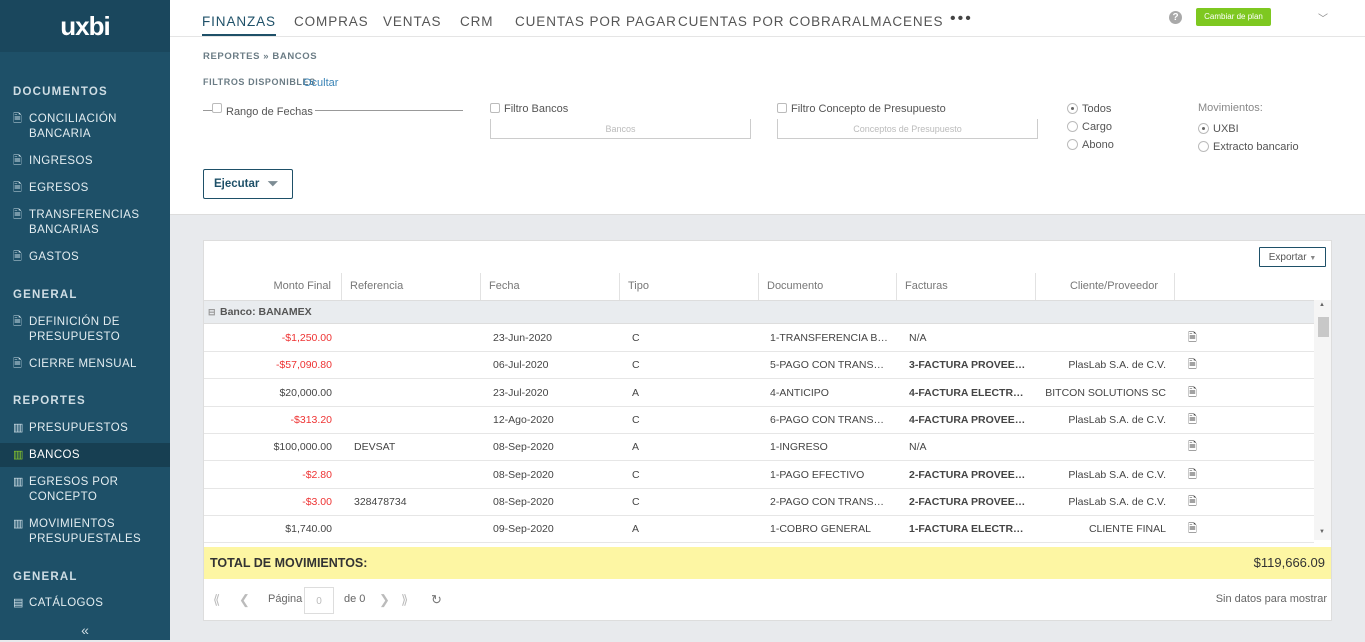 The width and height of the screenshot is (1365, 642). I want to click on scrollbar-thumb, so click(1323, 327).